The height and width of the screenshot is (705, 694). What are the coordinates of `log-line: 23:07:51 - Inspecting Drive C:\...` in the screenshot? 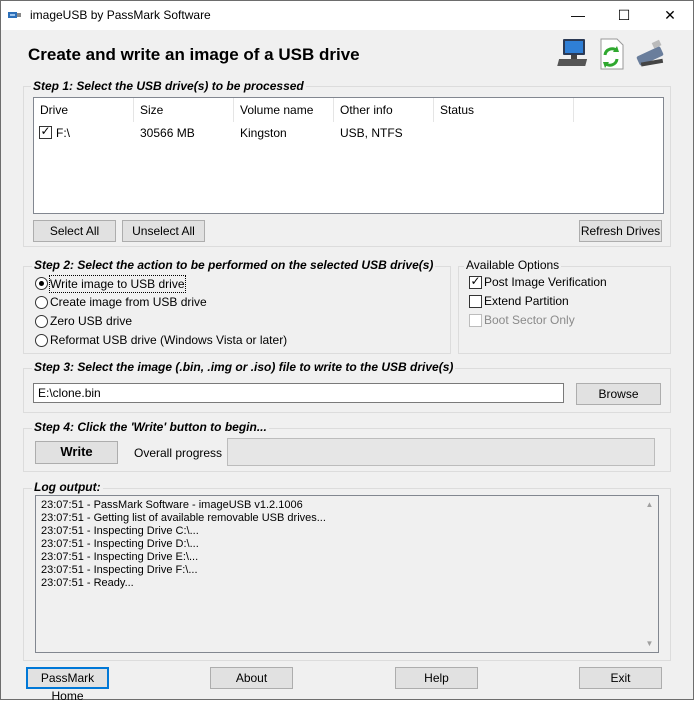 It's located at (120, 531).